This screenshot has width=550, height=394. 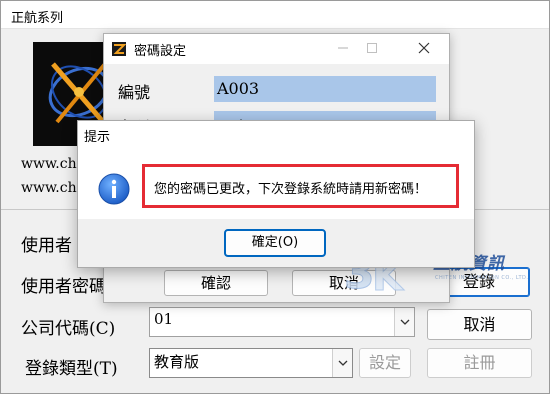 What do you see at coordinates (275, 15) in the screenshot?
I see `login-window-titlebar: 正航系列` at bounding box center [275, 15].